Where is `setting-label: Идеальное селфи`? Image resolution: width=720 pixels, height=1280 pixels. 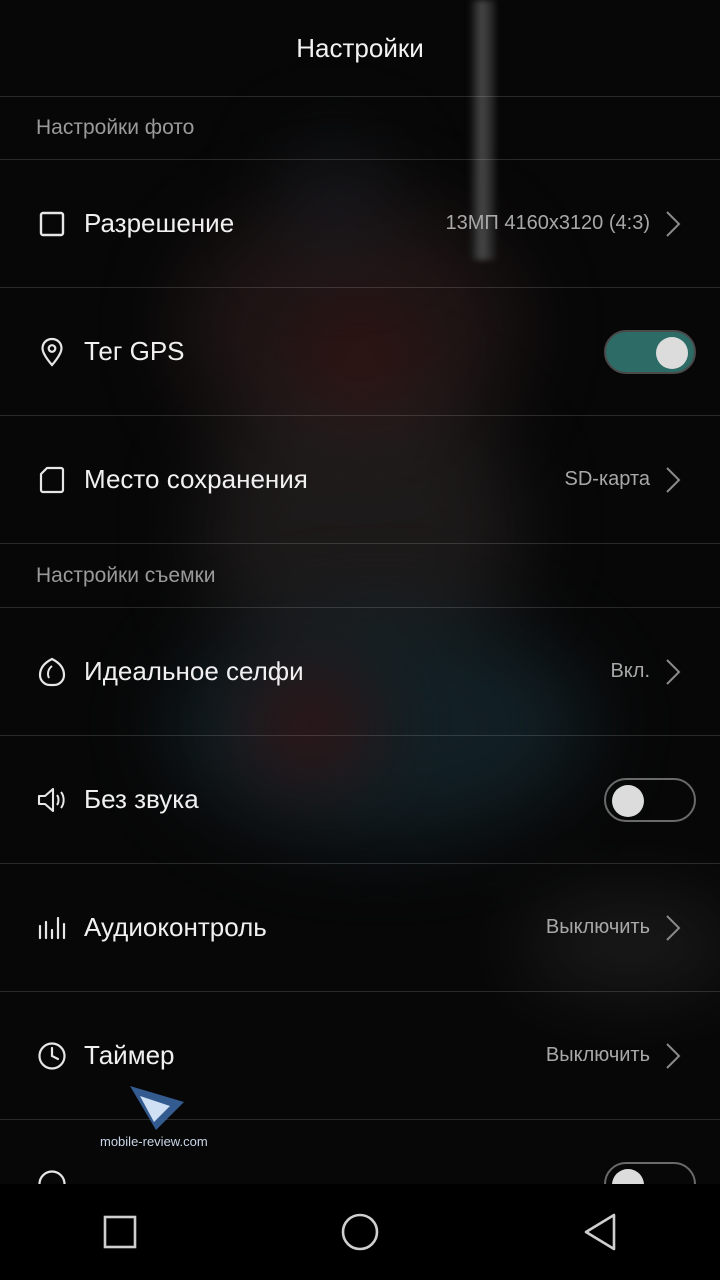 setting-label: Идеальное селфи is located at coordinates (194, 671).